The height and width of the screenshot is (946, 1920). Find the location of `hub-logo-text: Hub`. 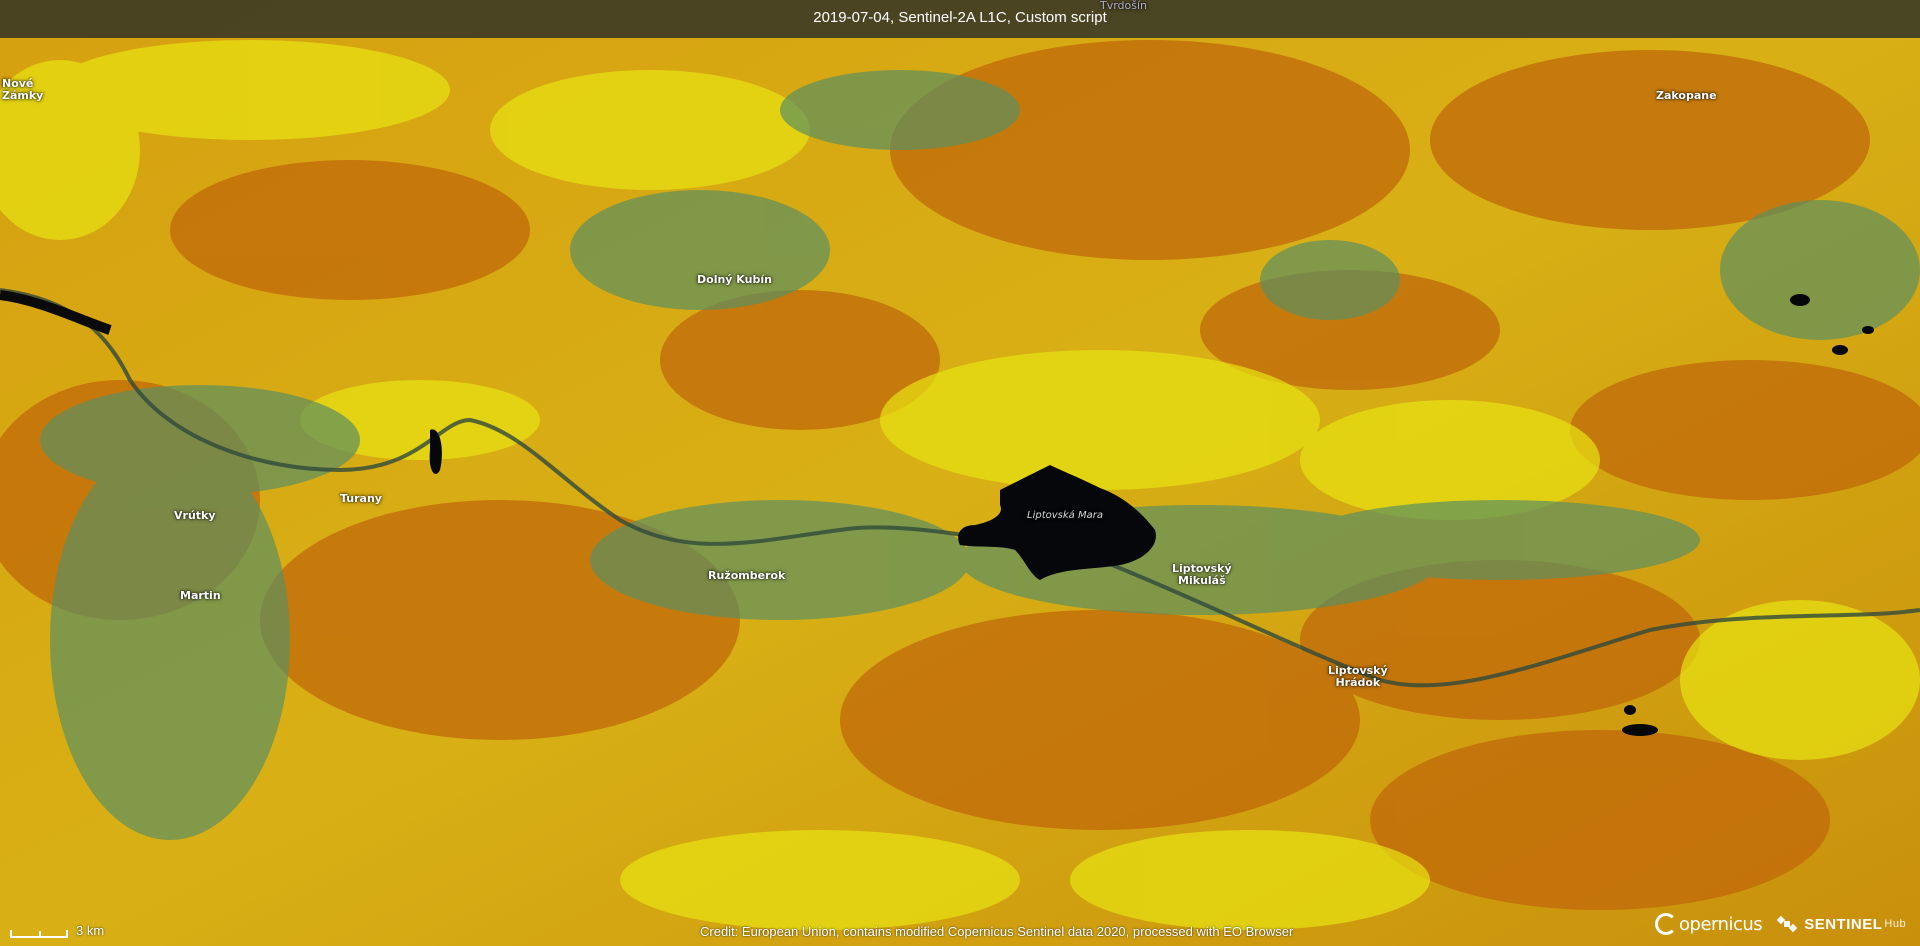

hub-logo-text: Hub is located at coordinates (1895, 924).